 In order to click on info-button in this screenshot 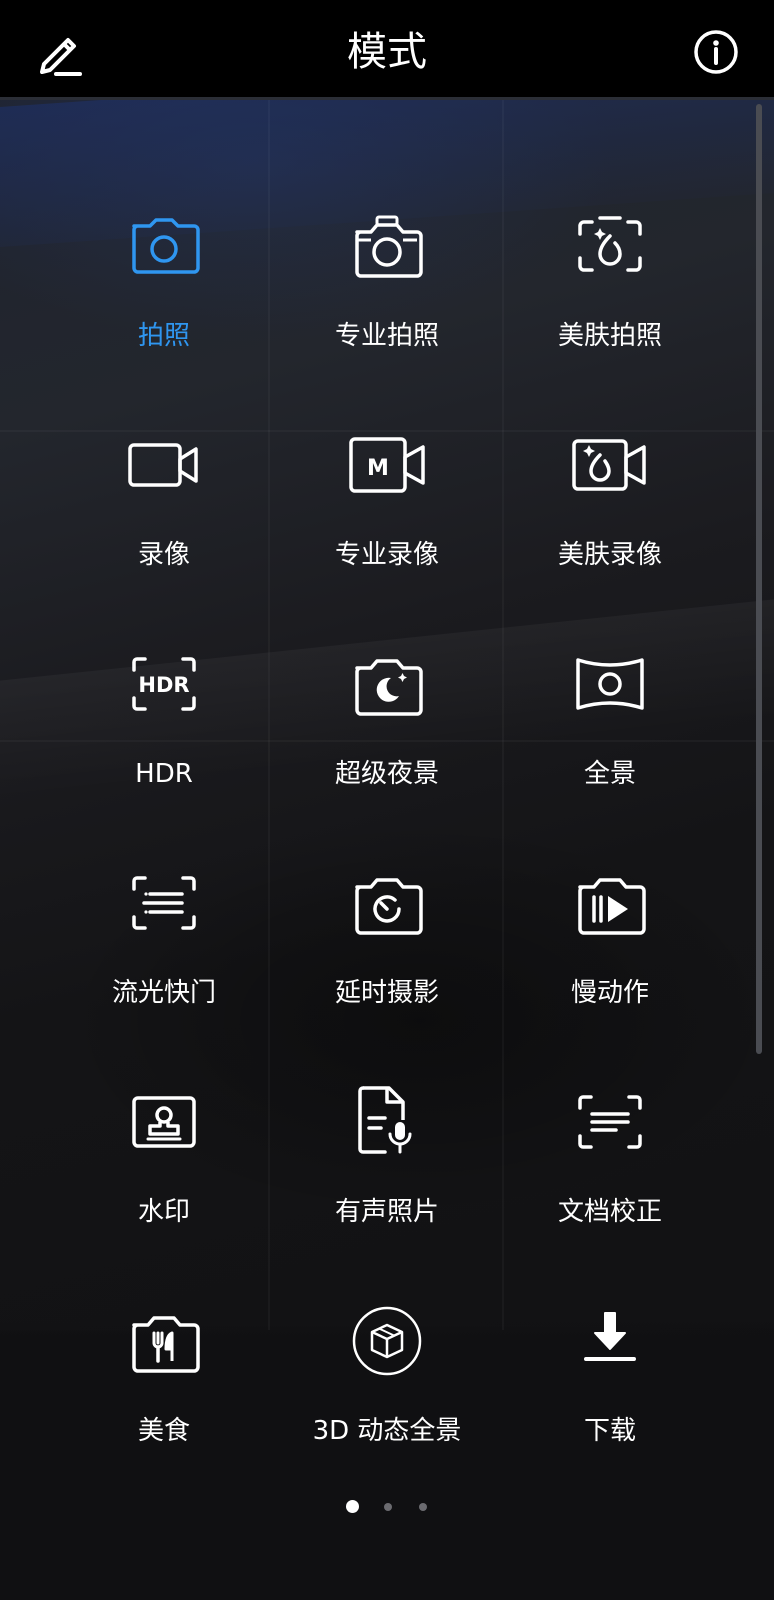, I will do `click(716, 52)`.